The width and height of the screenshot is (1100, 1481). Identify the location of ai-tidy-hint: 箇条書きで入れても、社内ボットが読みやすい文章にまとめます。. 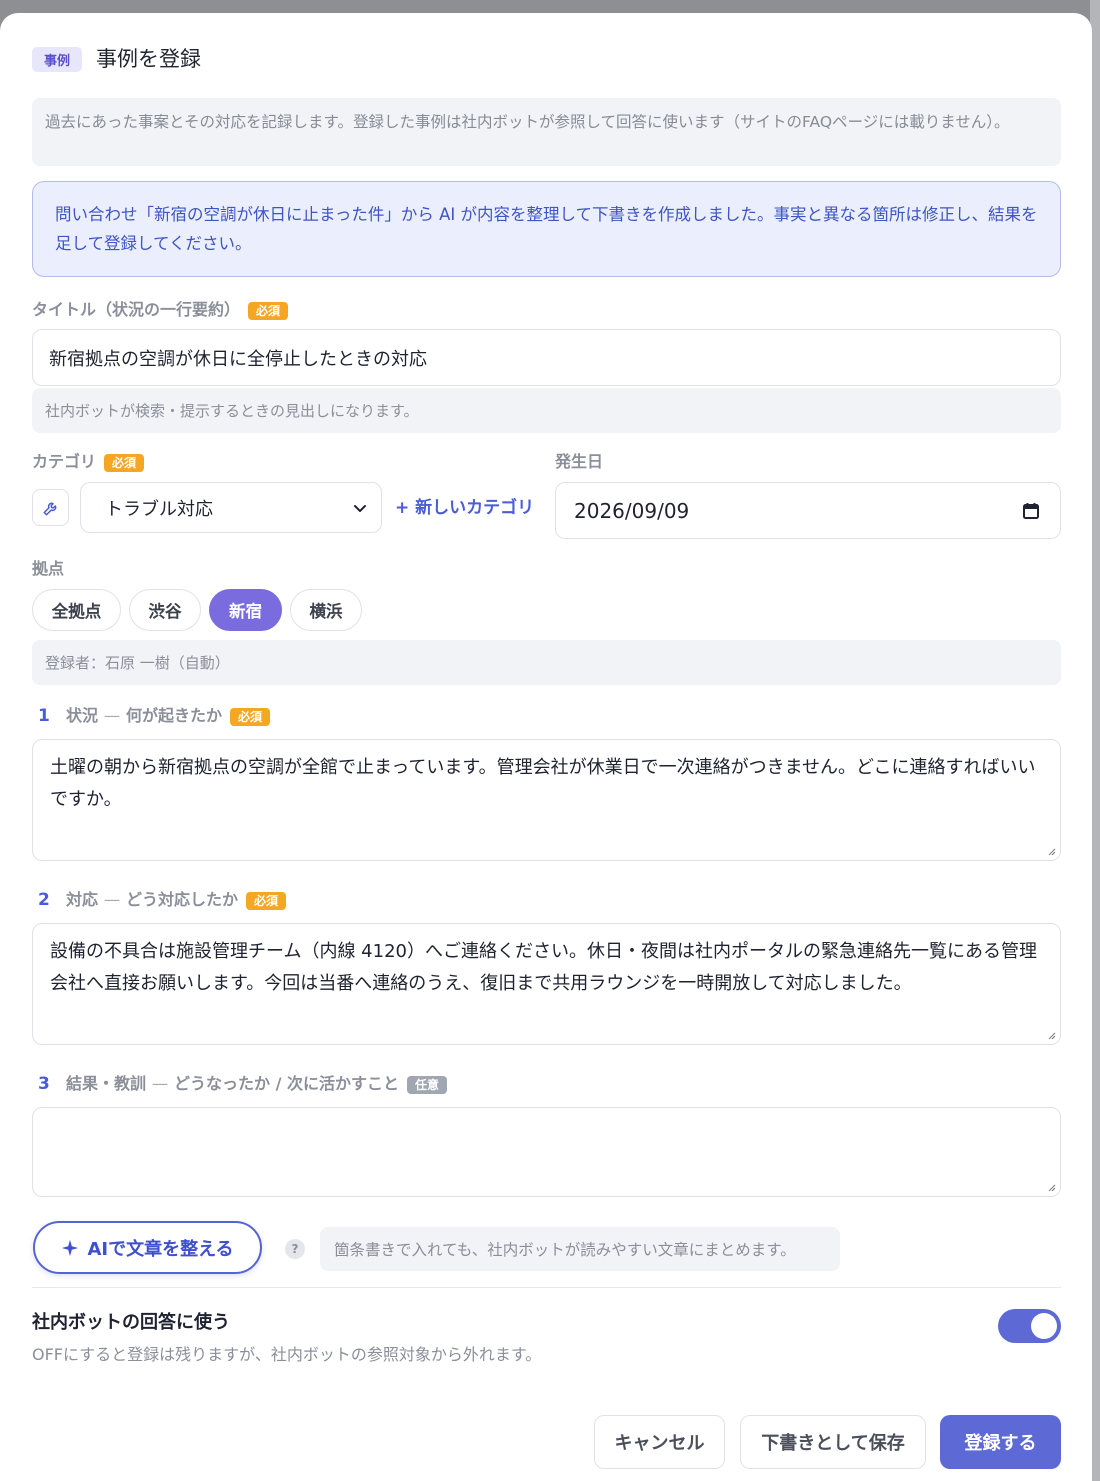
(580, 1249).